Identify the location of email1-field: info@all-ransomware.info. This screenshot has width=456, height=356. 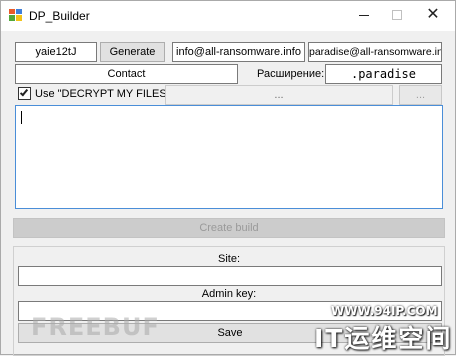
(238, 52).